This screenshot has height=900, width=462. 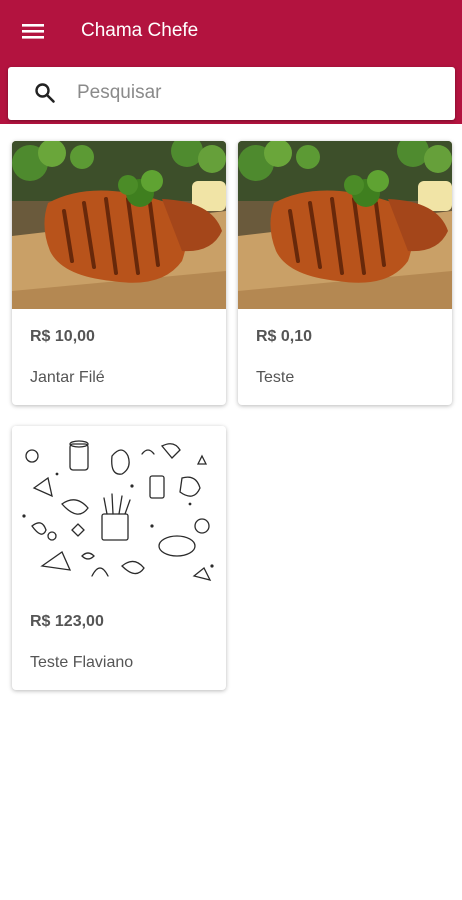 I want to click on hamburger-menu-icon, so click(x=33, y=31).